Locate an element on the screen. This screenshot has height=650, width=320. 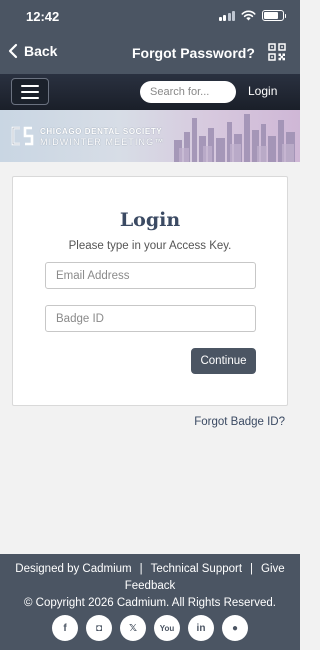
back-label: Back is located at coordinates (41, 51).